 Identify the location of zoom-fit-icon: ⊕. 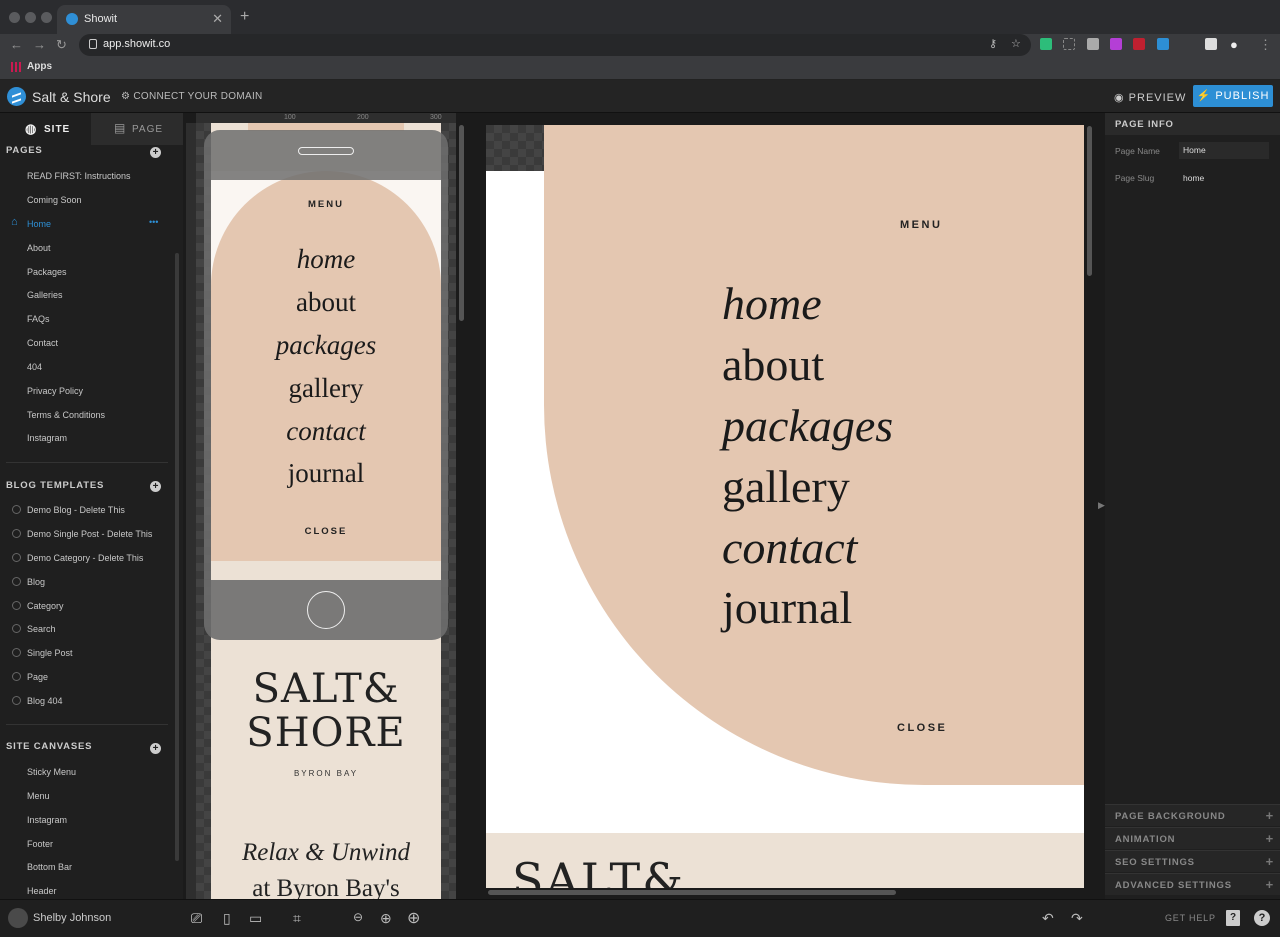
(413, 918).